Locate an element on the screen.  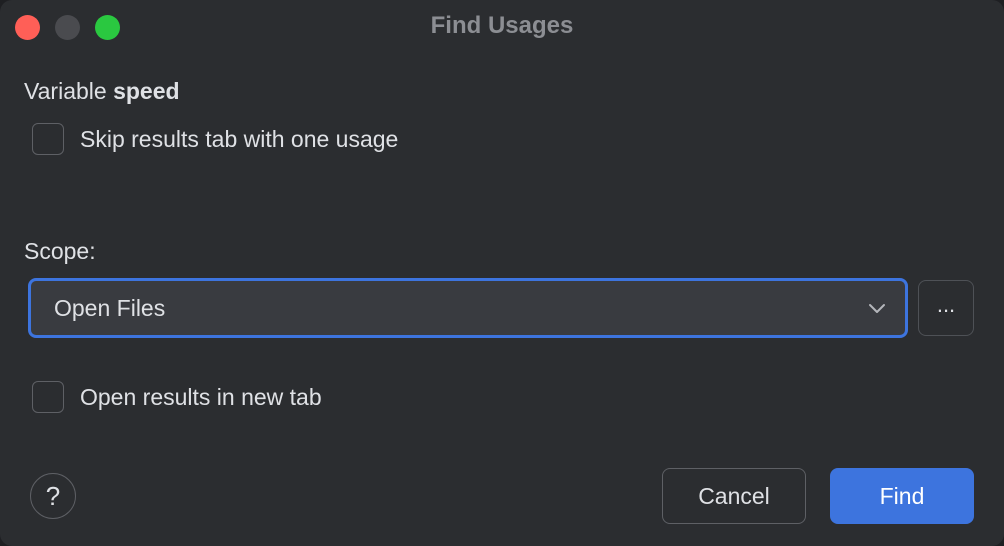
target-name: speed is located at coordinates (146, 91).